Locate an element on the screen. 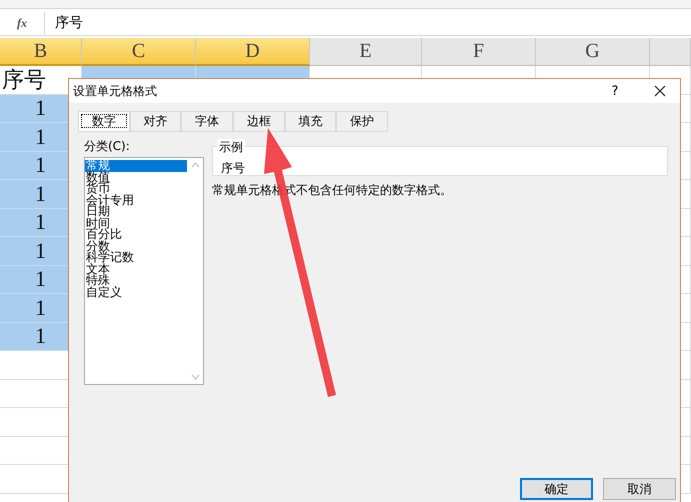 This screenshot has width=691, height=502. tab: 对齐 is located at coordinates (156, 121).